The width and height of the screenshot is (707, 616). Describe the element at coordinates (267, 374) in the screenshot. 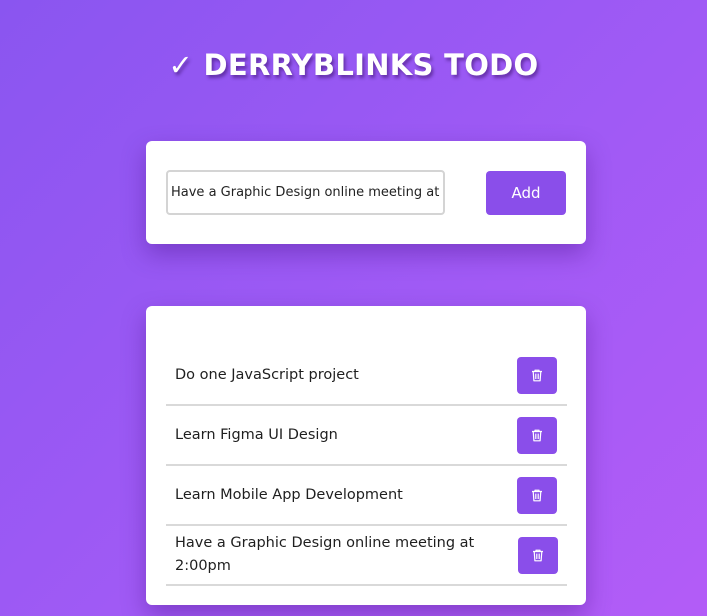

I see `todo-text: Do one JavaScript project` at that location.